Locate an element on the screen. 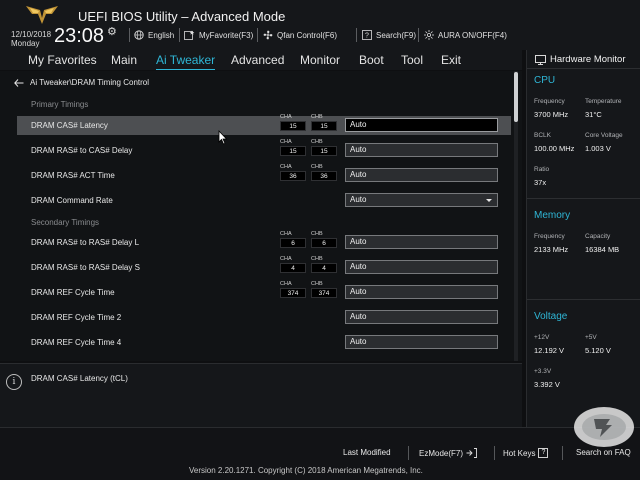 Image resolution: width=640 pixels, height=480 pixels. chb-value: 15 is located at coordinates (324, 126).